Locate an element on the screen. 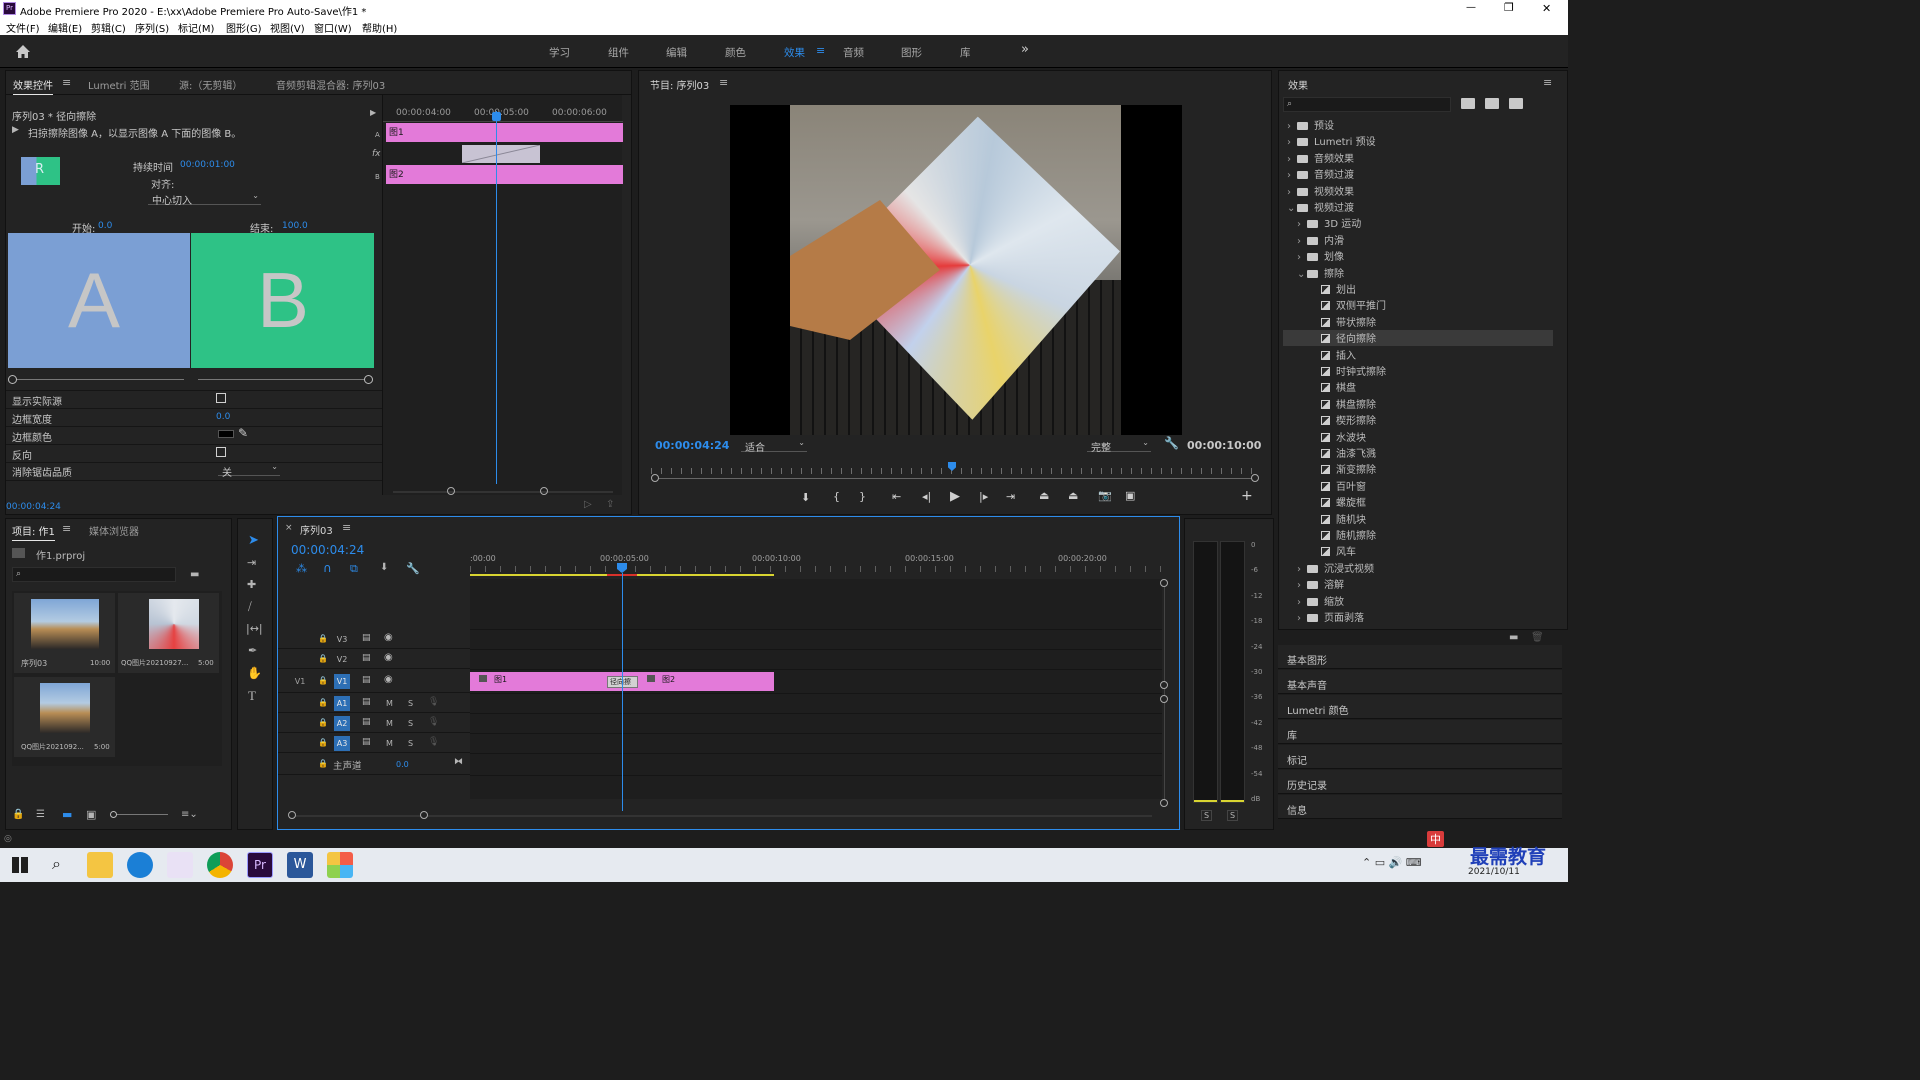  master-track-value: 0.0 is located at coordinates (402, 764).